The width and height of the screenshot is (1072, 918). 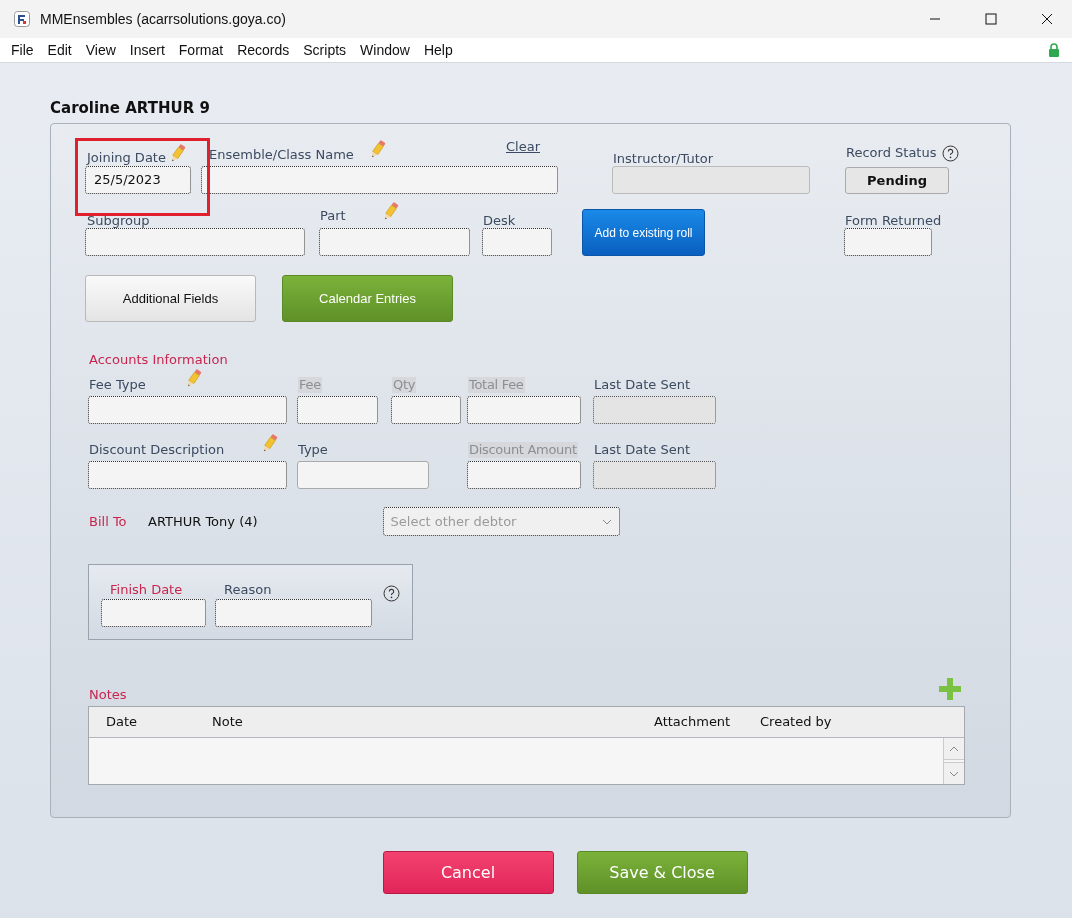 What do you see at coordinates (891, 153) in the screenshot?
I see `field-label: Record Status` at bounding box center [891, 153].